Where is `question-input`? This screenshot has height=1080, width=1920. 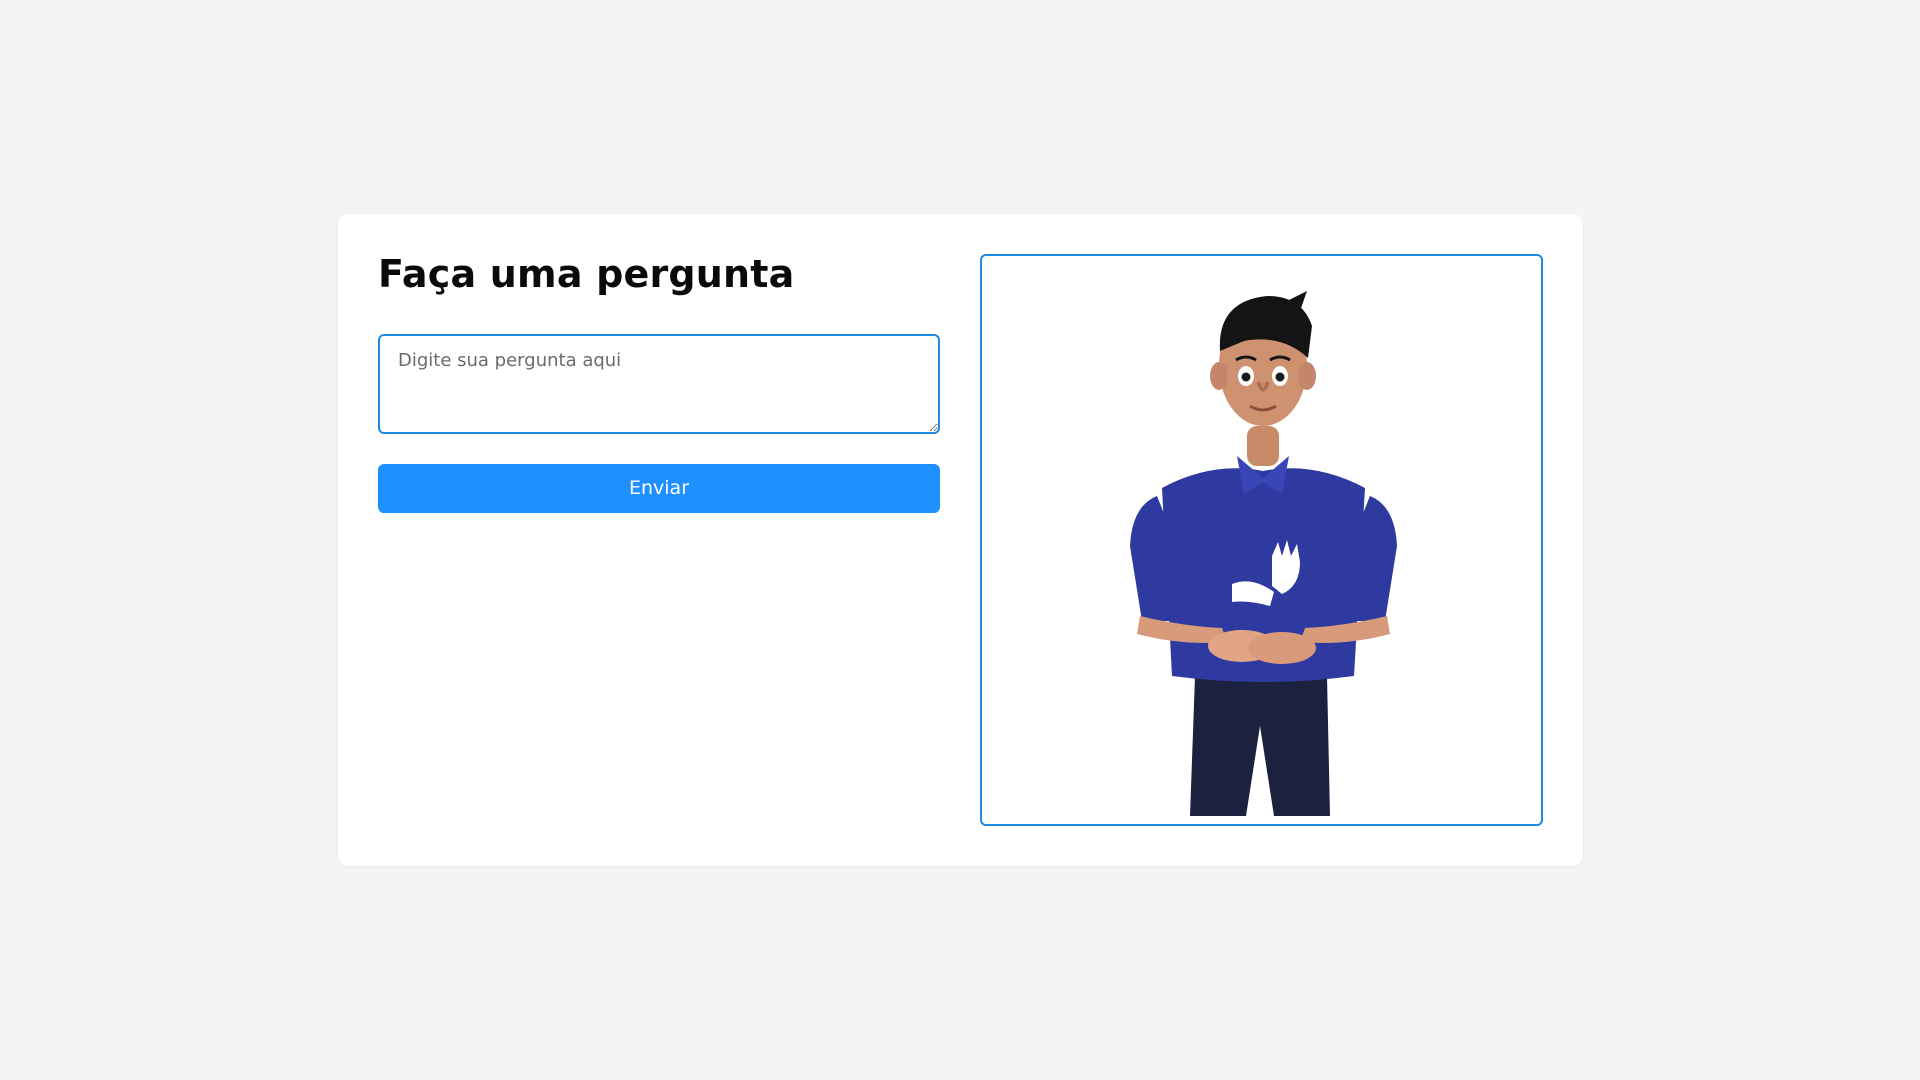
question-input is located at coordinates (659, 383).